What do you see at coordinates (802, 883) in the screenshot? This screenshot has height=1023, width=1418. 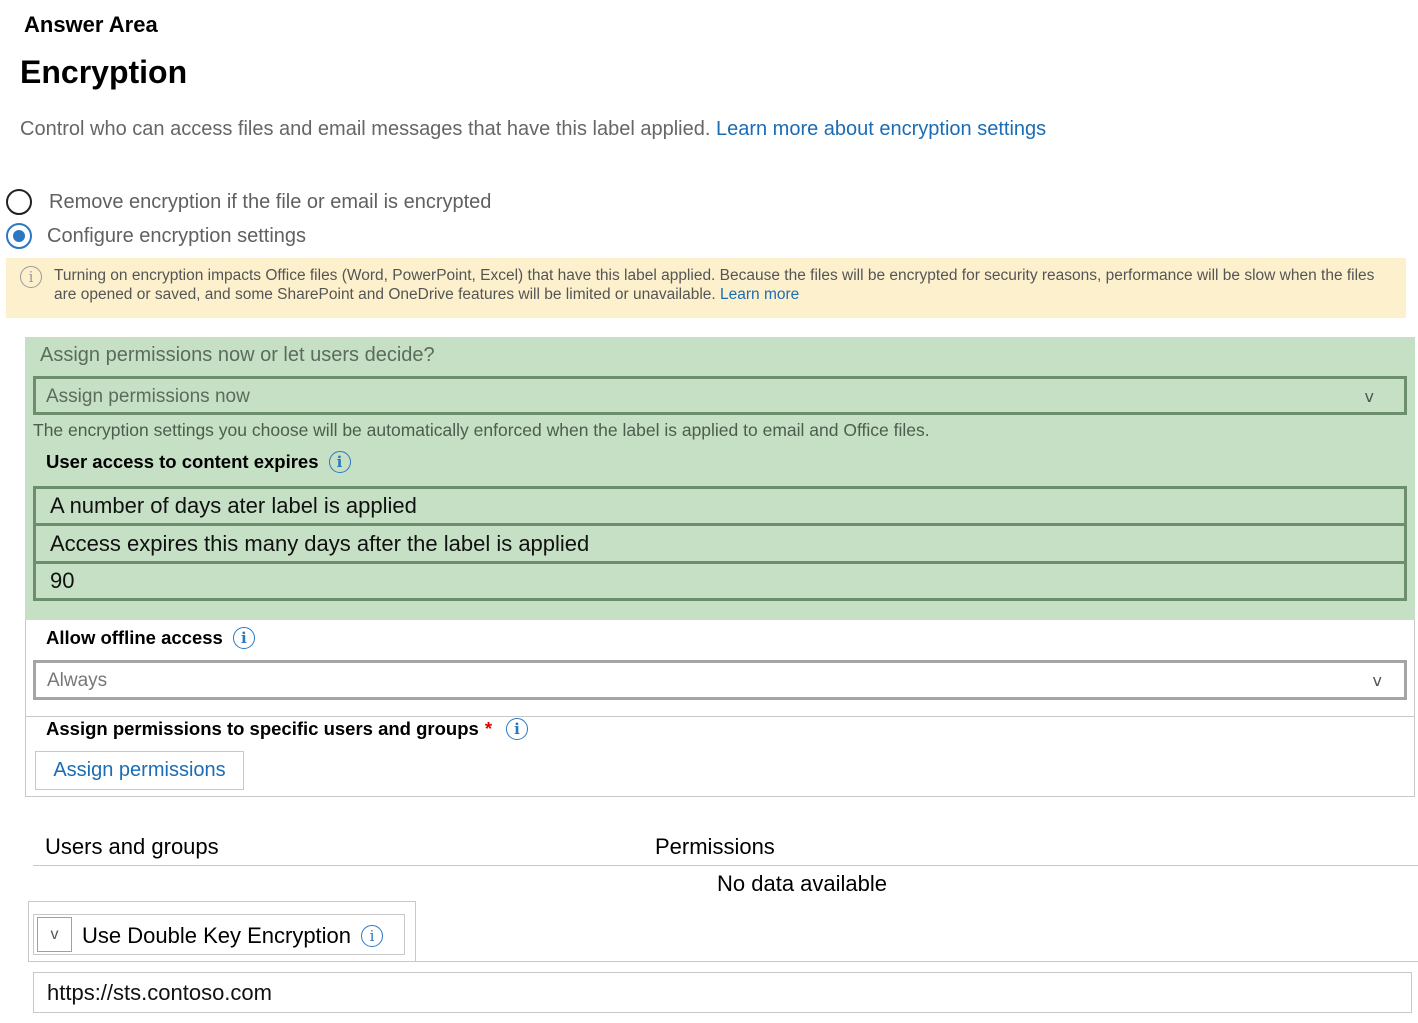 I see `empty-table-message: No data available` at bounding box center [802, 883].